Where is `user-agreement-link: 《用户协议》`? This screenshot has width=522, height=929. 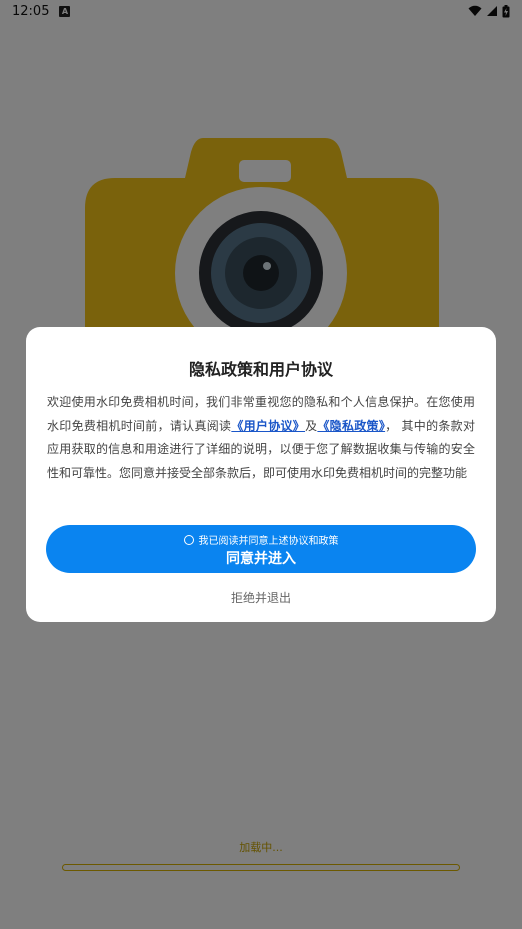
user-agreement-link: 《用户协议》 is located at coordinates (268, 426).